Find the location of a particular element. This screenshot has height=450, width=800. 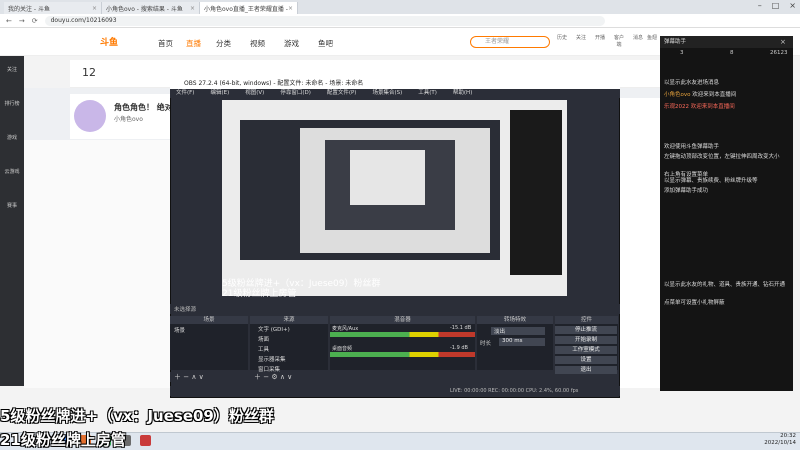

source-toolbar: 未选择源 is located at coordinates (395, 309).